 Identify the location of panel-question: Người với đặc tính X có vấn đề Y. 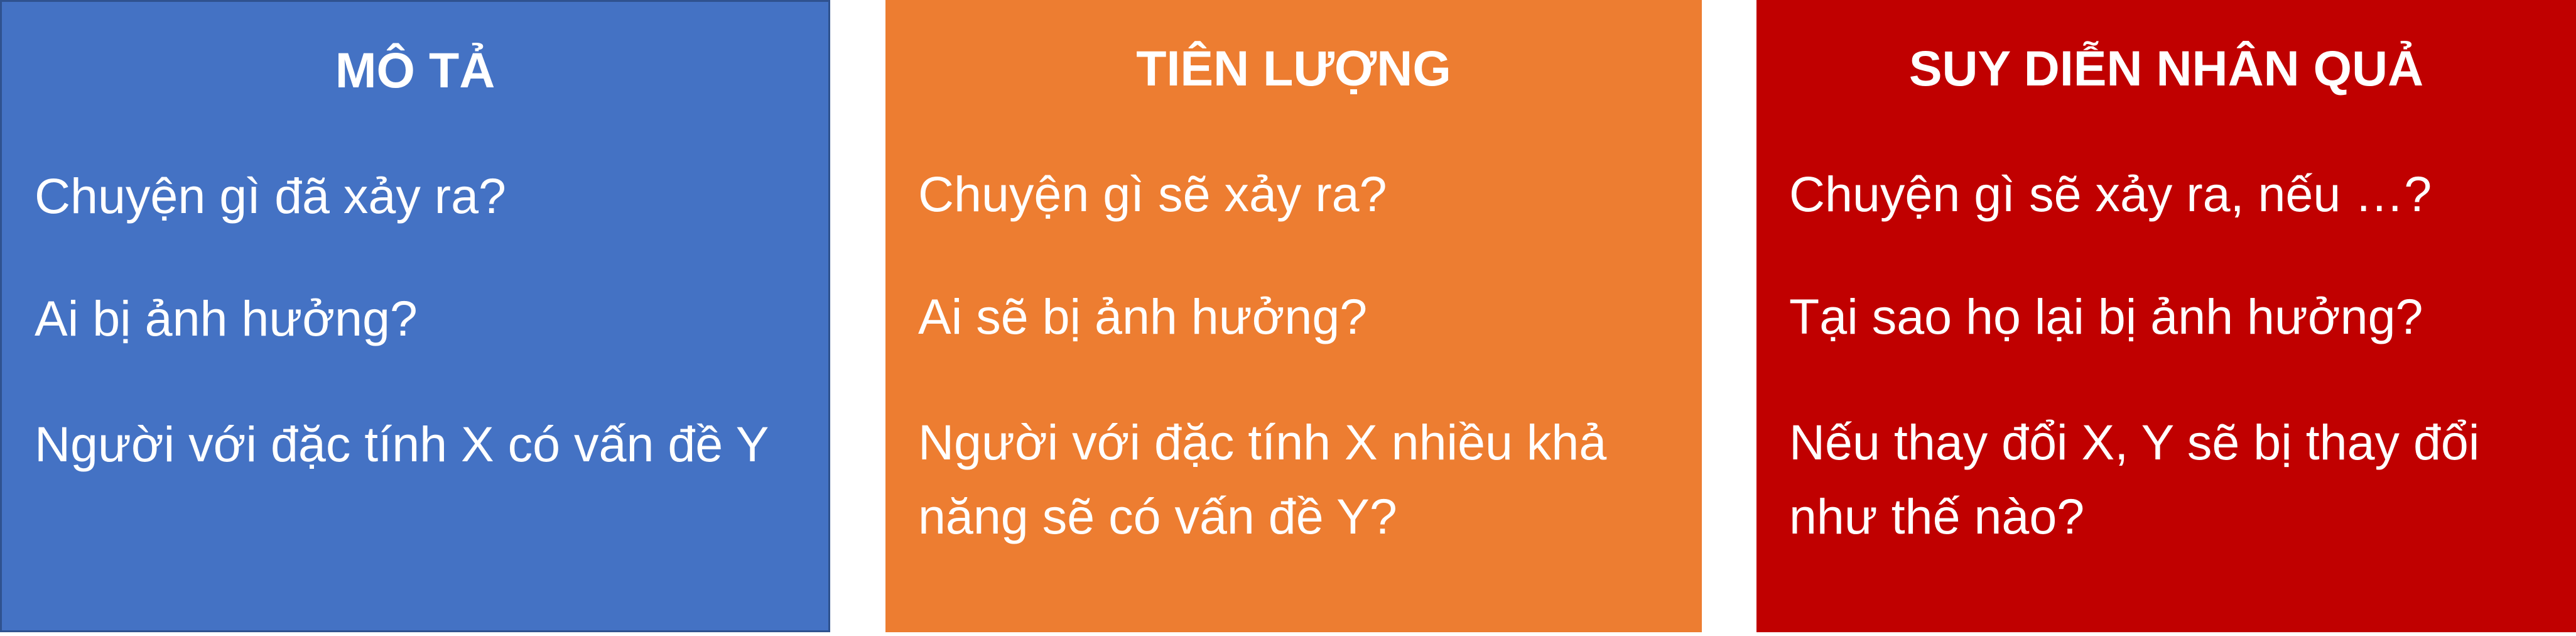
(402, 444).